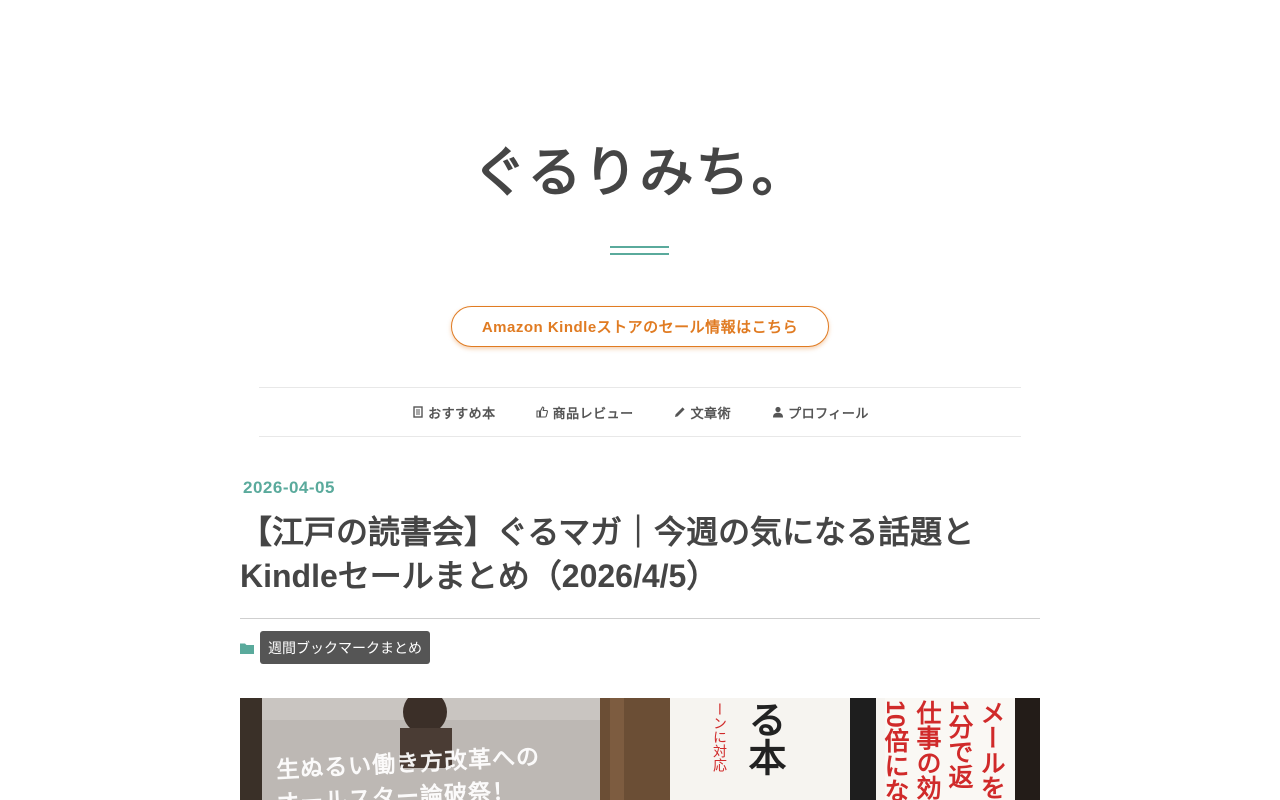  I want to click on cover-text: る本, so click(763, 738).